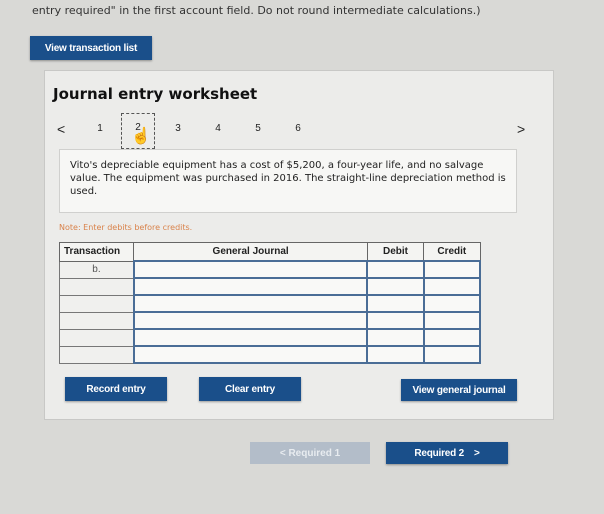 The height and width of the screenshot is (514, 604). Describe the element at coordinates (116, 389) in the screenshot. I see `record-entry-button: Record entry` at that location.